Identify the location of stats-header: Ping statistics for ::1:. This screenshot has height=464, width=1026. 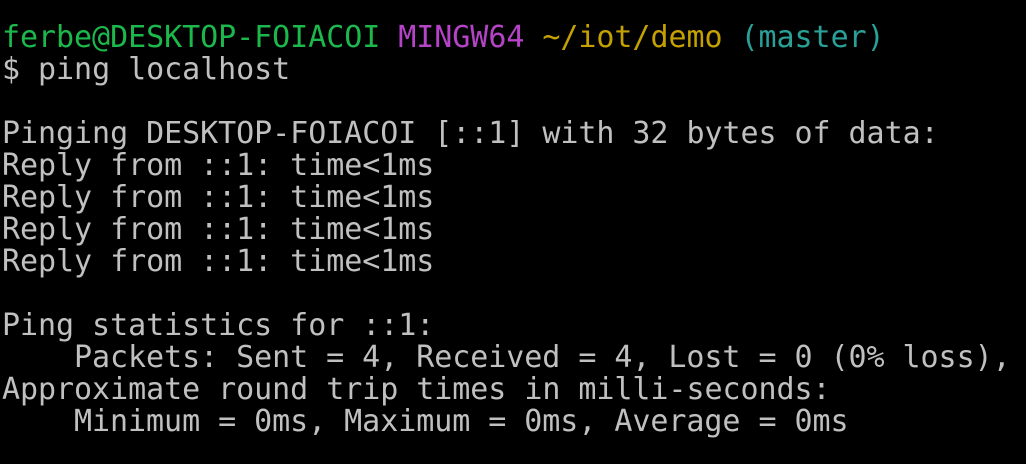
(218, 325).